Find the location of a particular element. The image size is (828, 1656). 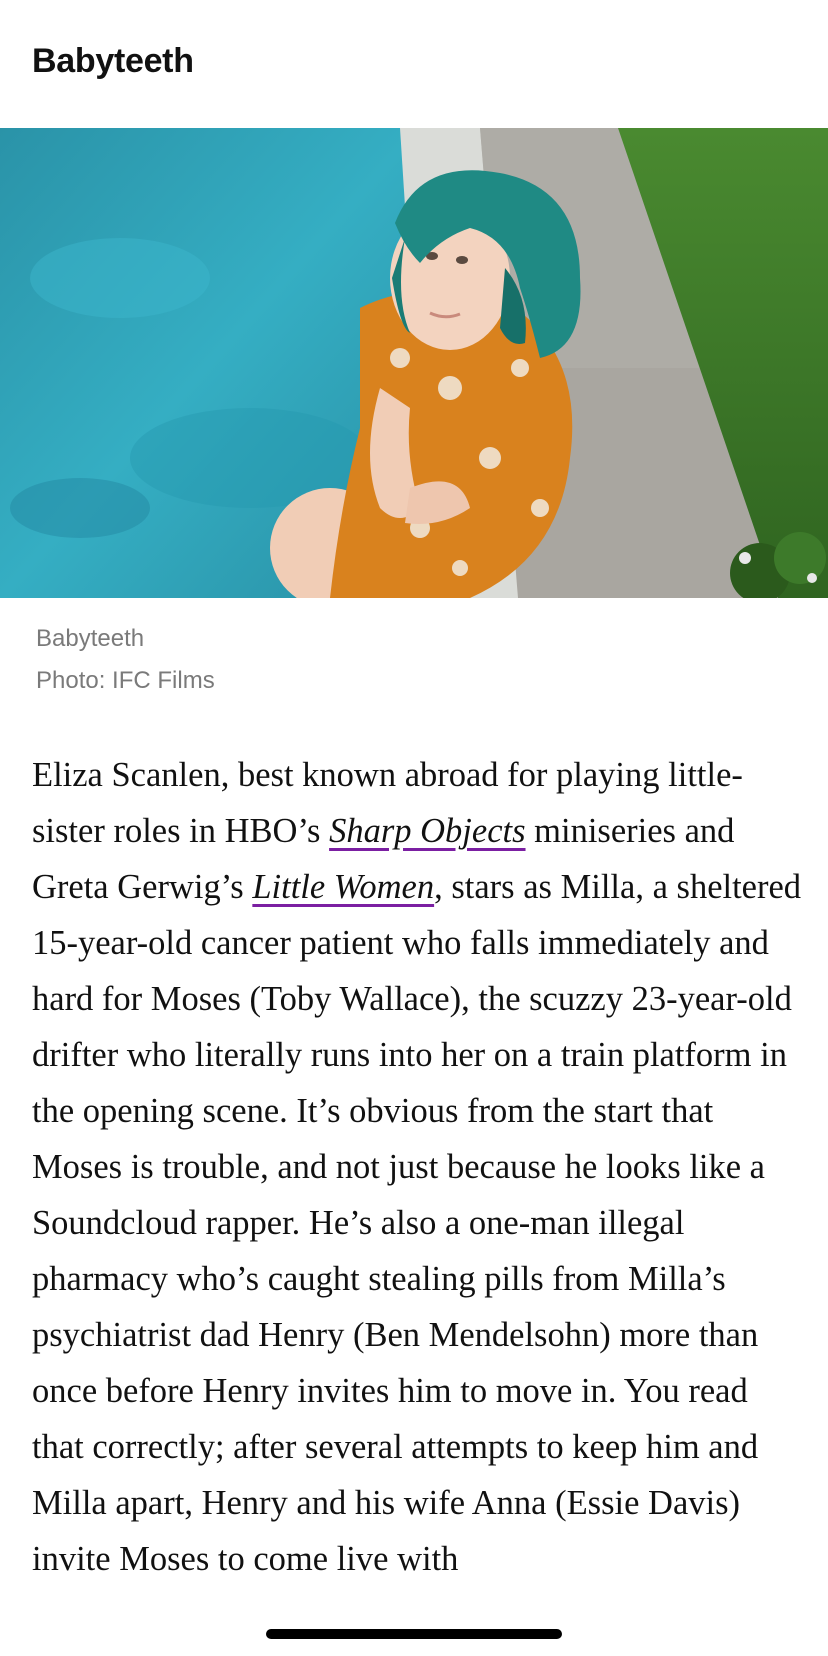

sharp-objects-link: Sharp Objects is located at coordinates (427, 831).